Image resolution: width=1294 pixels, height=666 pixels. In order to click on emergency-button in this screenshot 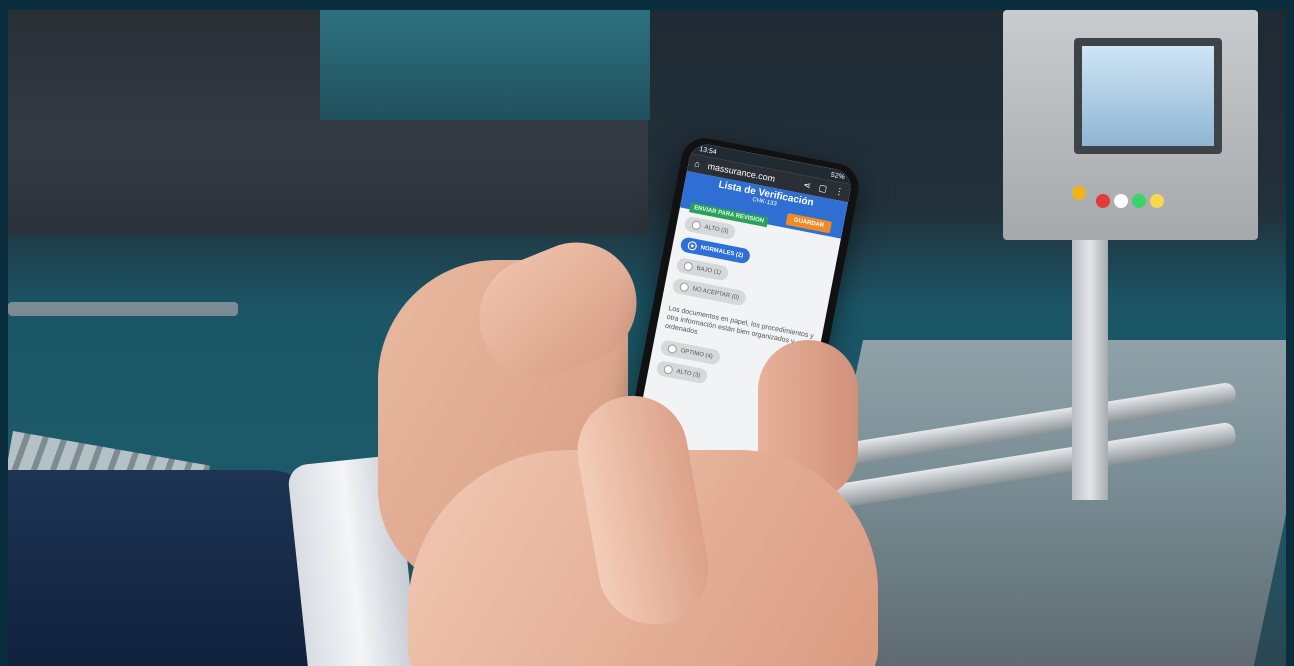, I will do `click(1079, 193)`.